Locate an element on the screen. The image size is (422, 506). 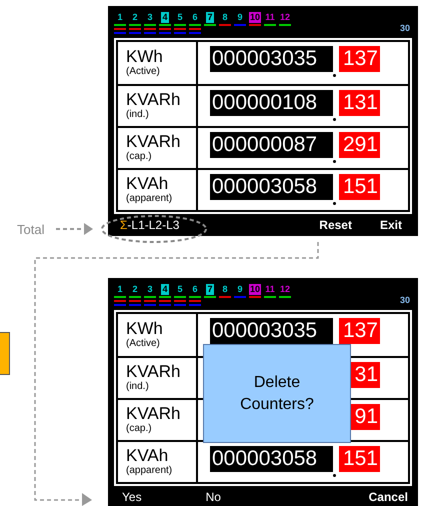
softkey-label: No is located at coordinates (213, 497).